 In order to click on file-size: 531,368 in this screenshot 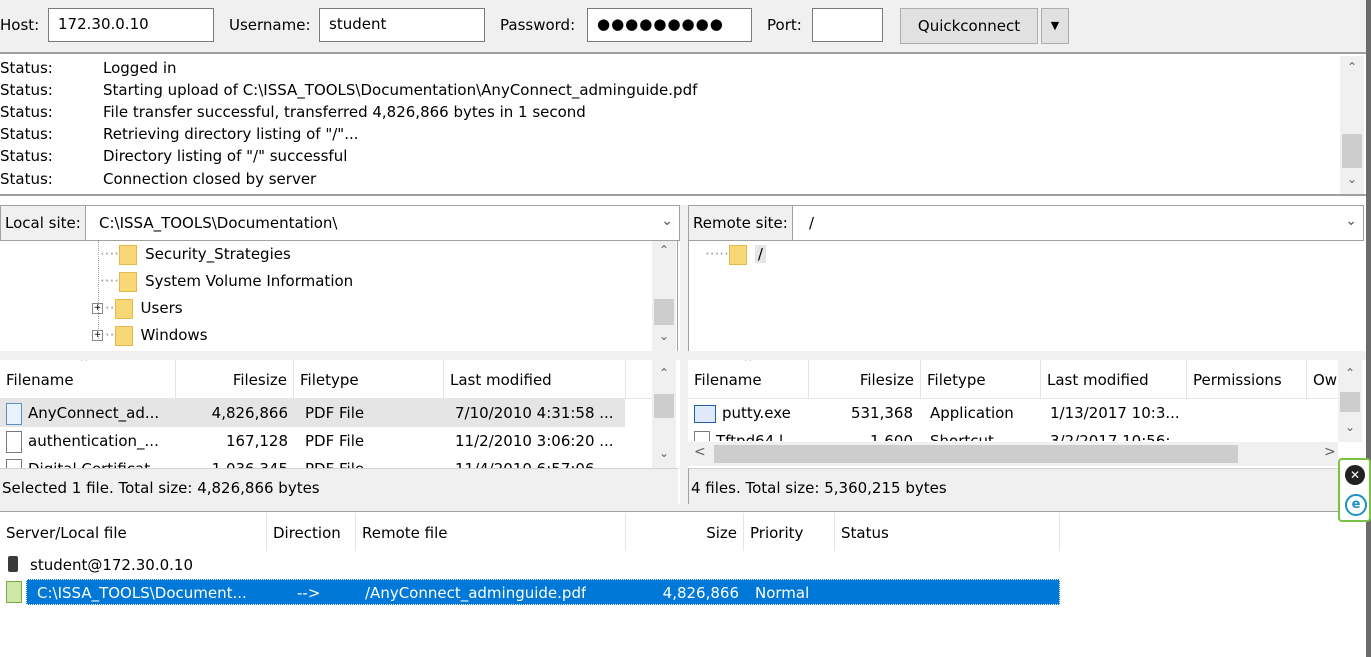, I will do `click(881, 413)`.